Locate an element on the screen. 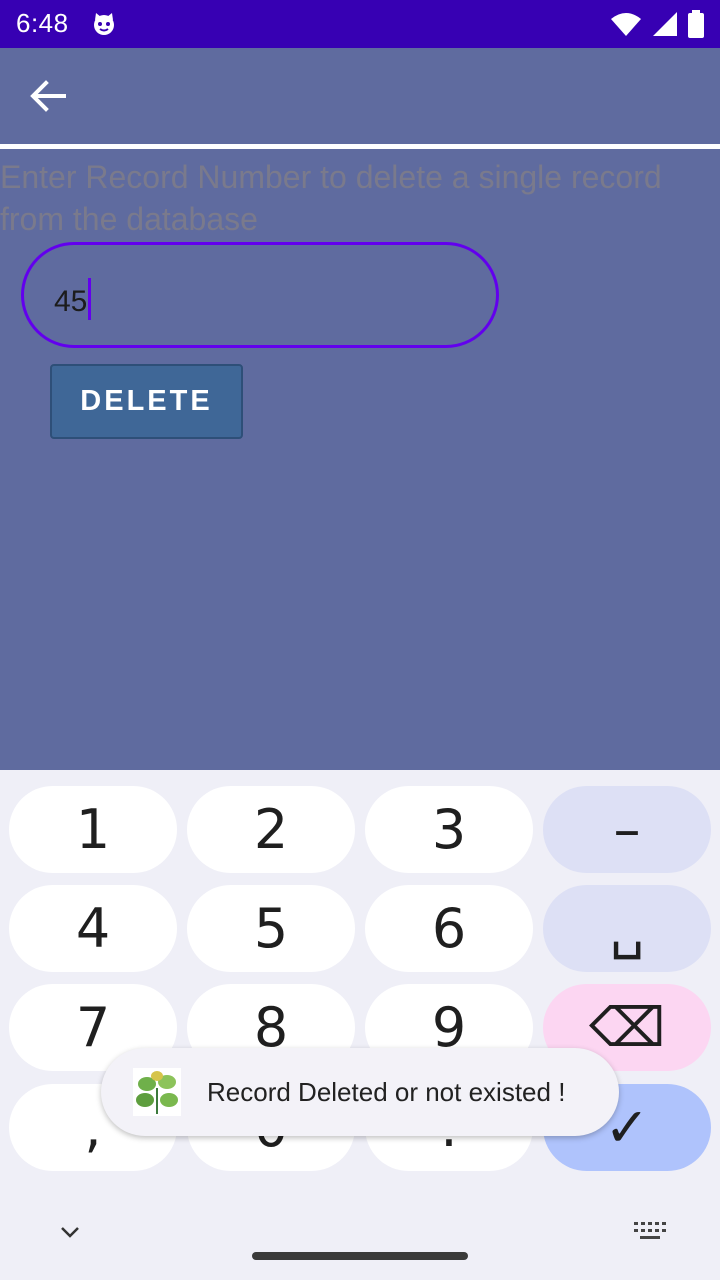 Image resolution: width=720 pixels, height=1280 pixels. keyboard-icon is located at coordinates (650, 1232).